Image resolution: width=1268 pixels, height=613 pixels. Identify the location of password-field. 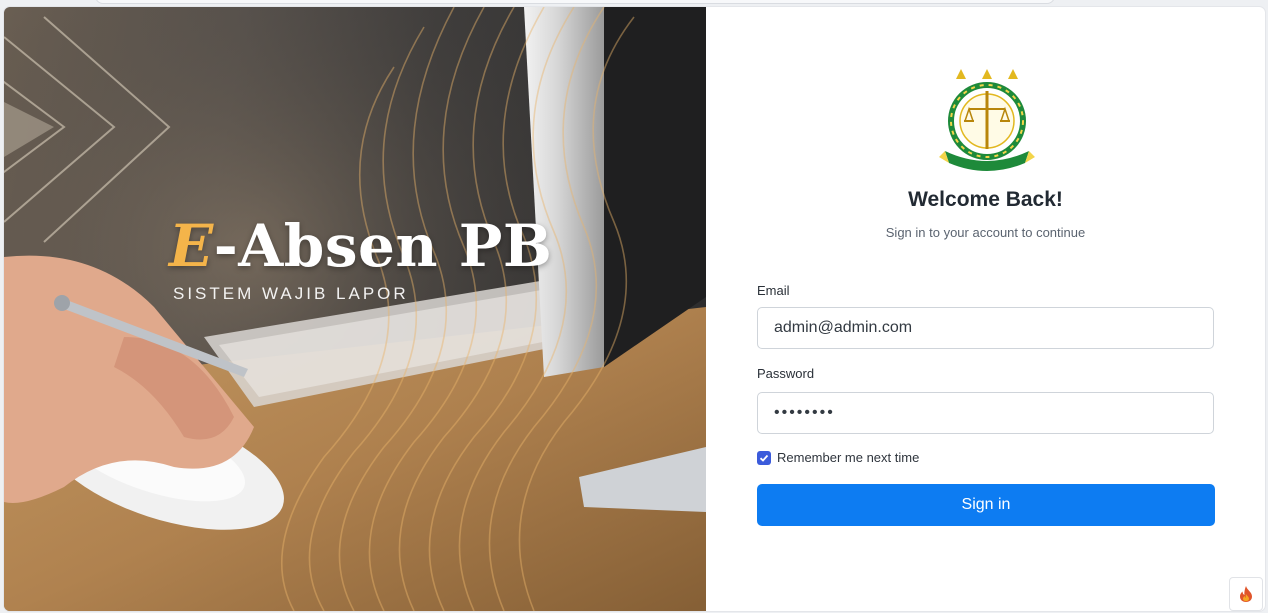
(985, 413).